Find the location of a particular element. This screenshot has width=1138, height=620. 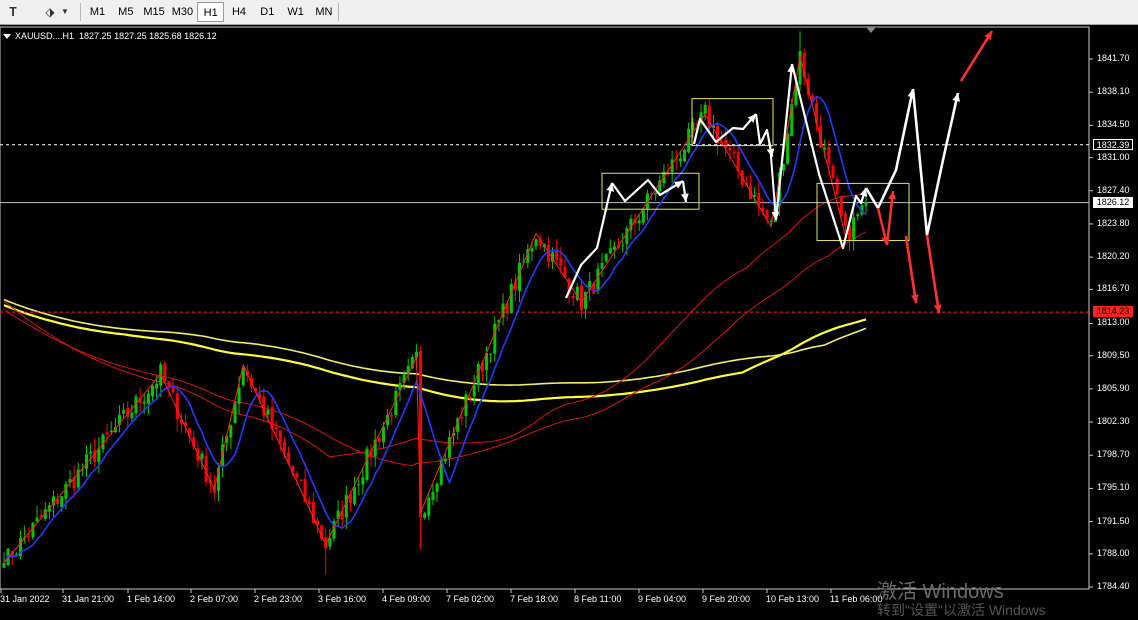

collapse-icon is located at coordinates (7, 37).